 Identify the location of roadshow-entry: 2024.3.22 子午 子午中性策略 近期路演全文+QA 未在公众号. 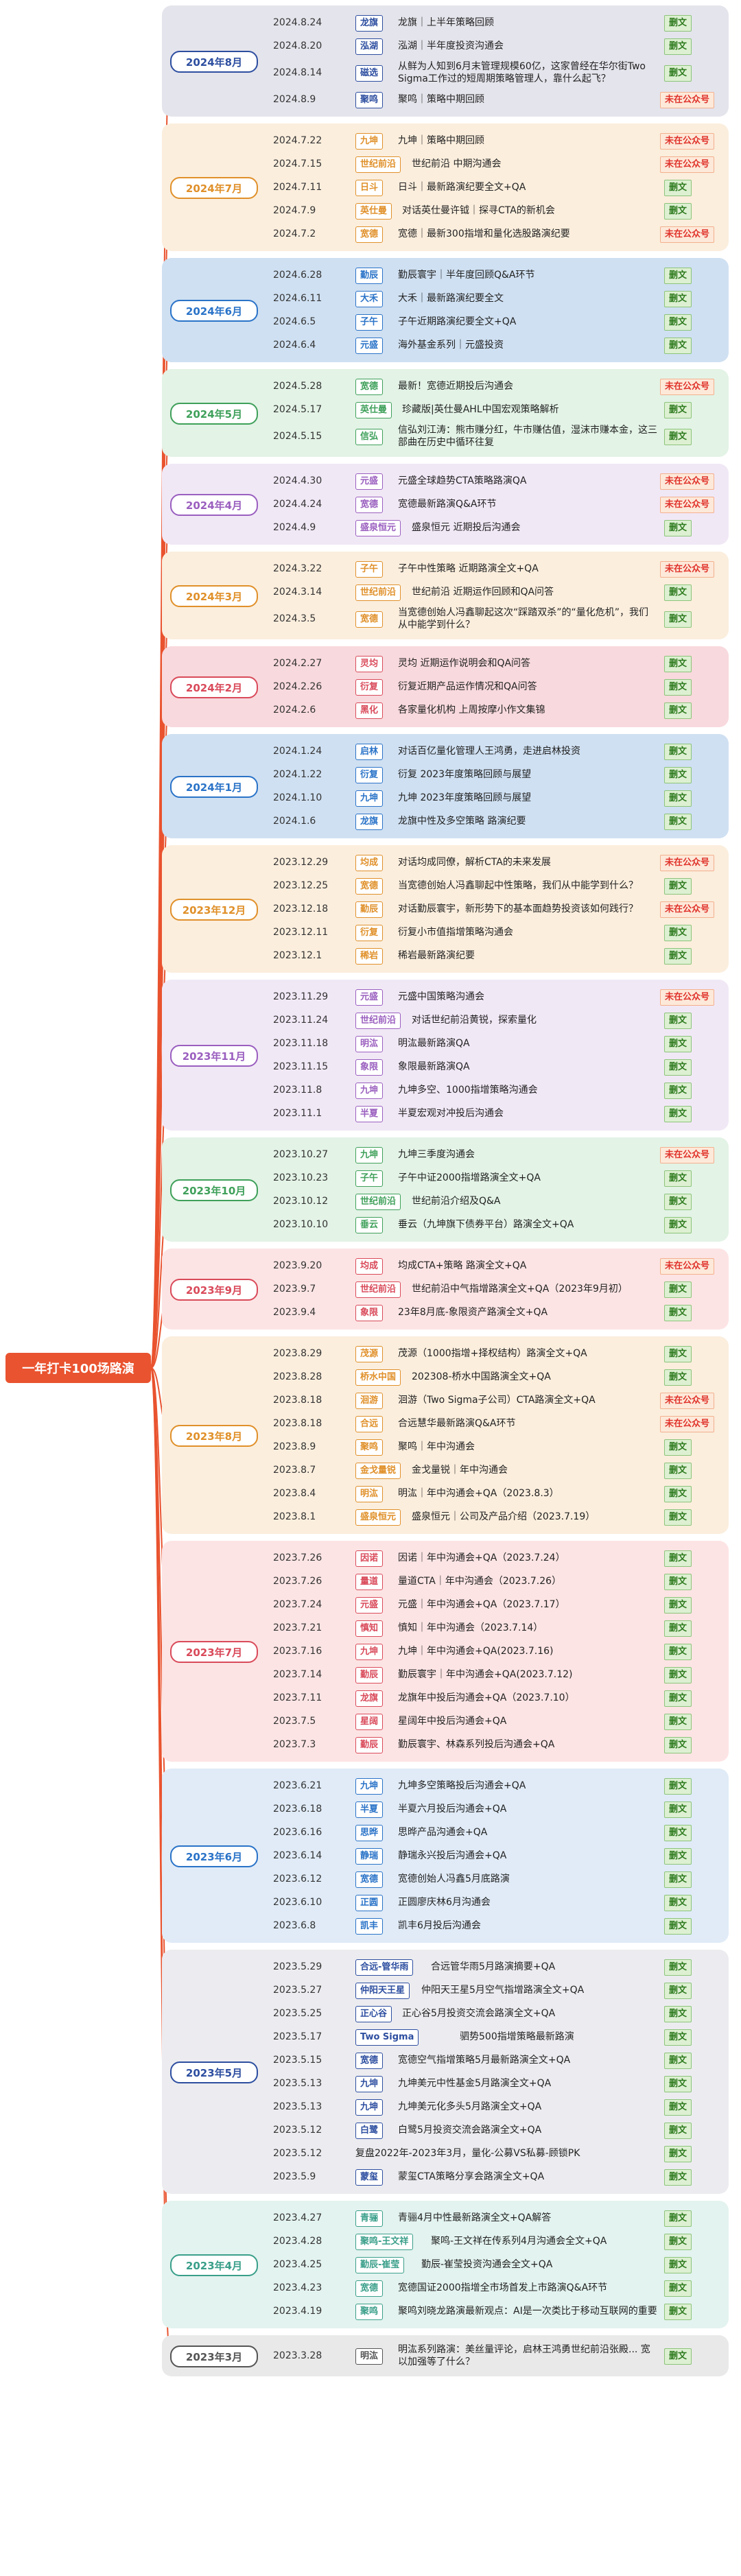
(499, 569).